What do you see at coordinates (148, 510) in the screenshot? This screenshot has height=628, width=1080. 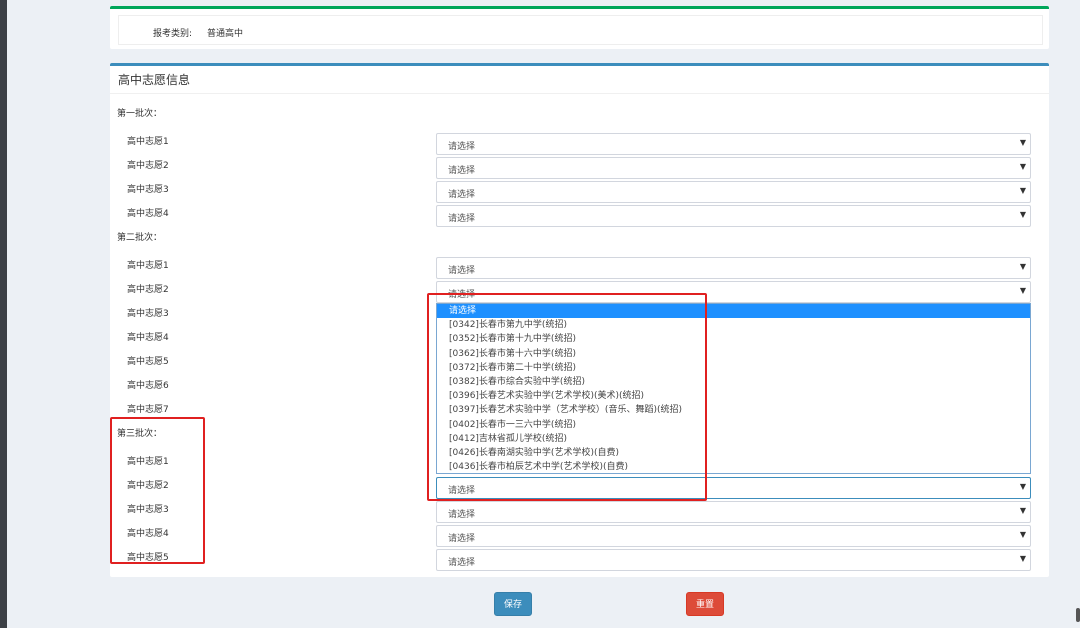 I see `batch-3-wish-3-label: 高中志愿3` at bounding box center [148, 510].